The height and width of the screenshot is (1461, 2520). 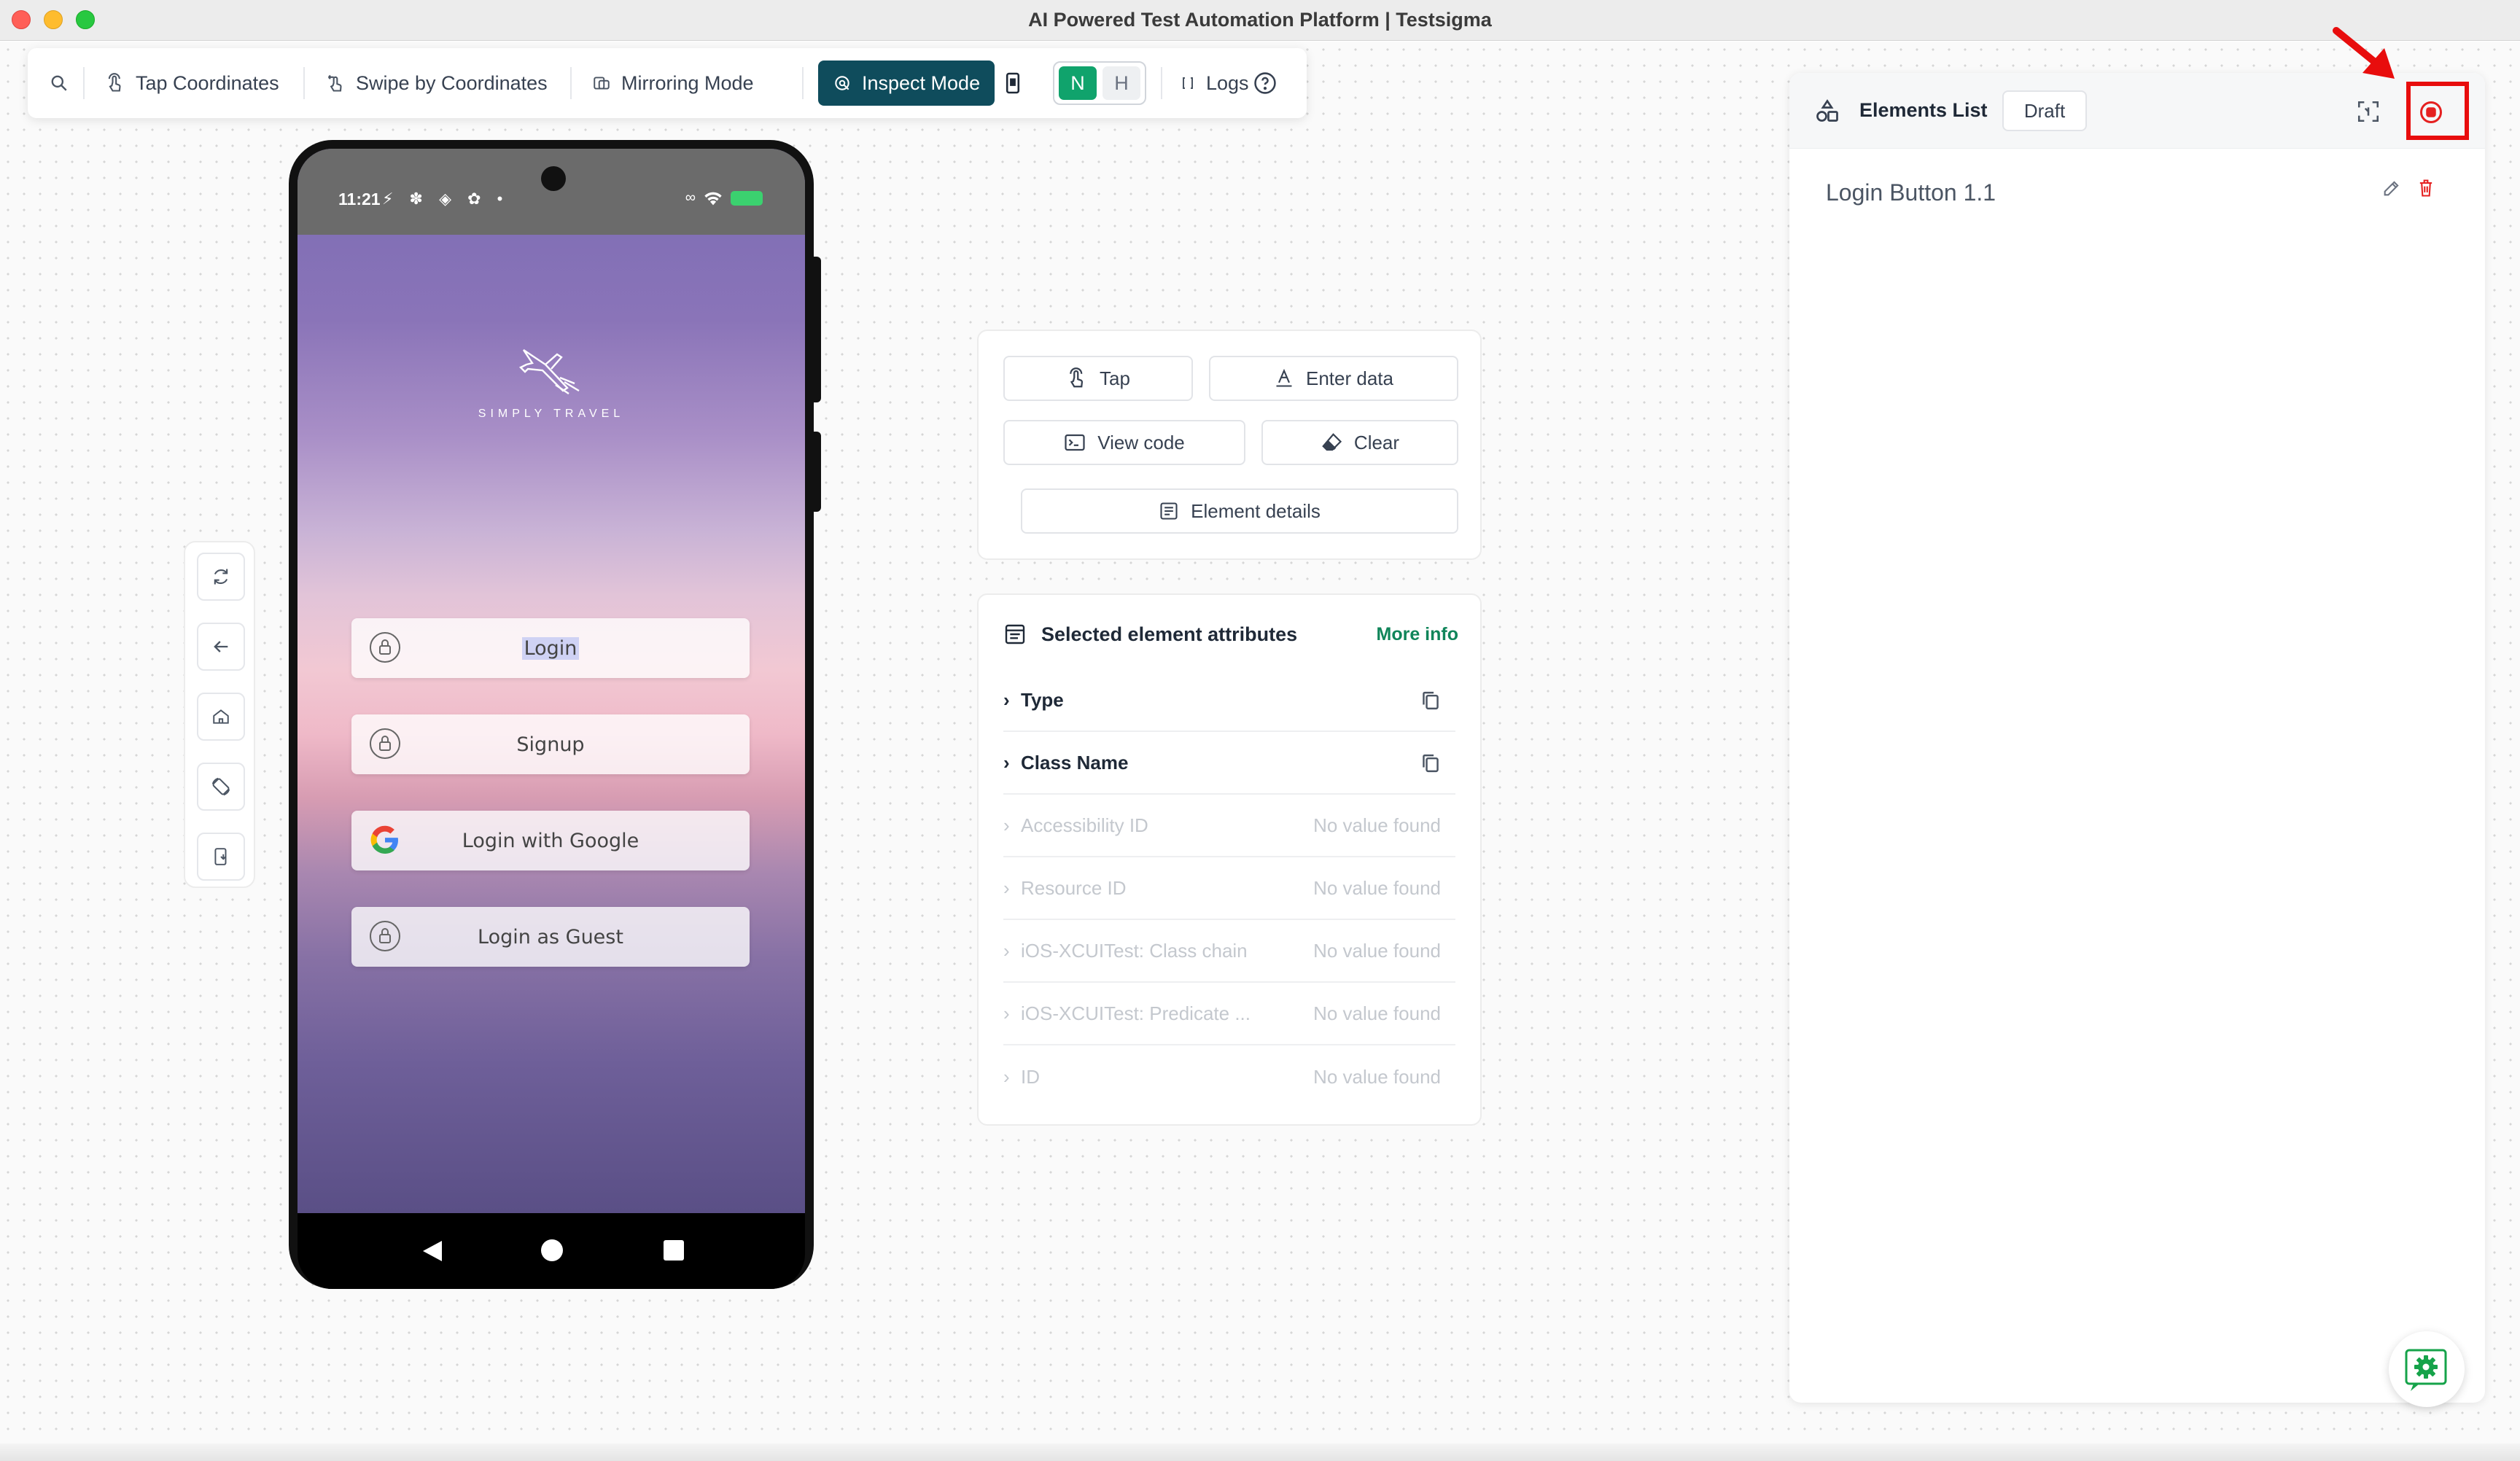 What do you see at coordinates (452, 82) in the screenshot?
I see `swipe-by-coordinates-label: Swipe by Coordinates` at bounding box center [452, 82].